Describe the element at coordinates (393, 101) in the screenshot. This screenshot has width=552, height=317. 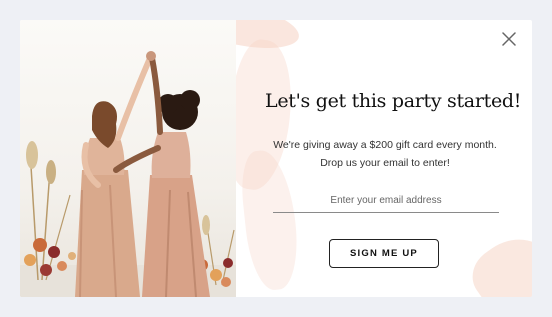
I see `popup-headline: Let's get this party started!` at that location.